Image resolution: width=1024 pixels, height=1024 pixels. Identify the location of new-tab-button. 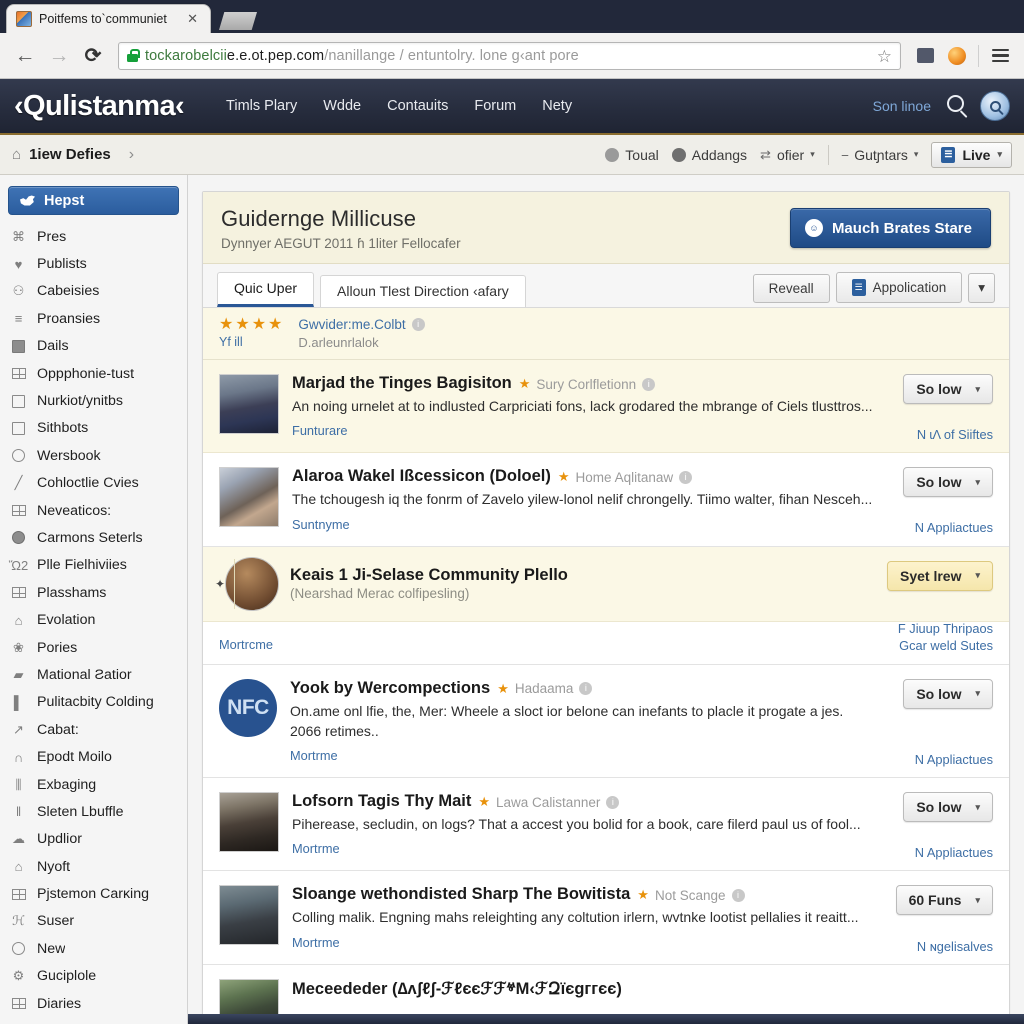
(238, 21).